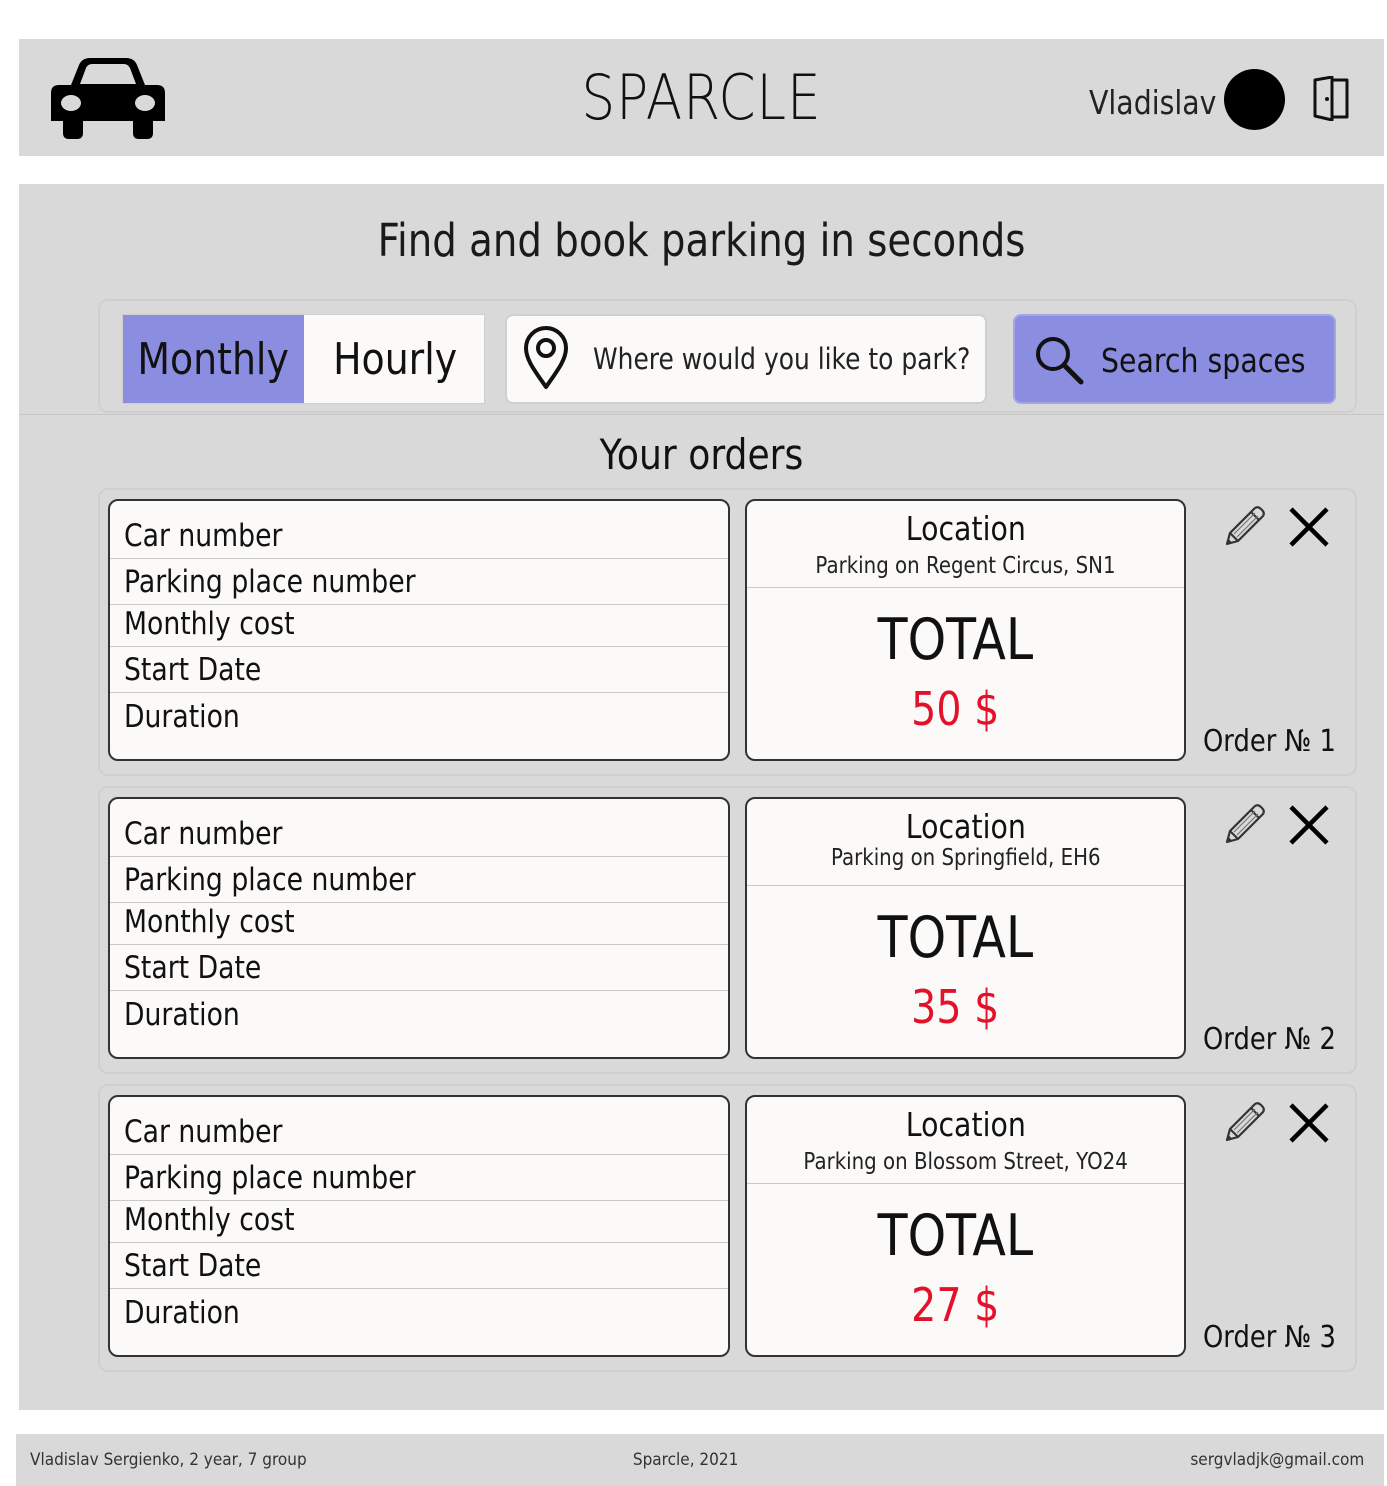 The height and width of the screenshot is (1486, 1387). What do you see at coordinates (701, 97) in the screenshot?
I see `app-header: SPARCLE Vladislav` at bounding box center [701, 97].